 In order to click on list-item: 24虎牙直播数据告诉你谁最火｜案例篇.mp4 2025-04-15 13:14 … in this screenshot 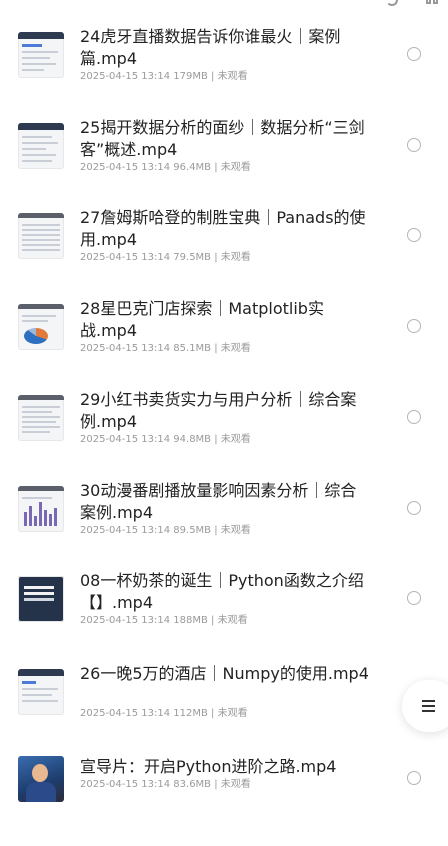, I will do `click(224, 71)`.